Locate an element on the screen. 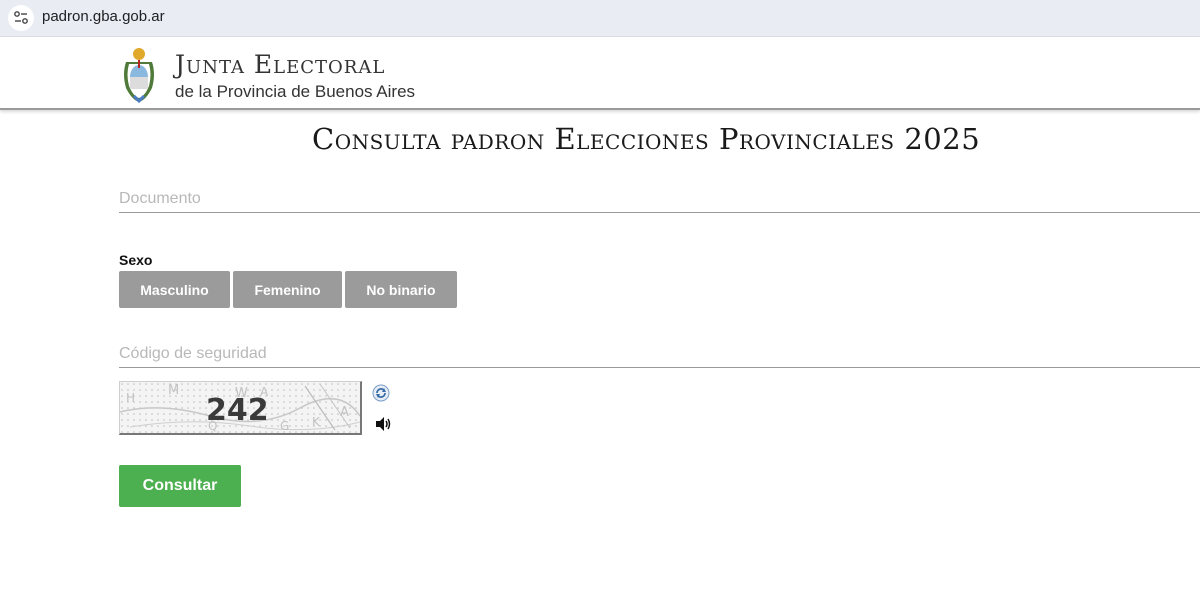 Image resolution: width=1200 pixels, height=592 pixels. documento-input is located at coordinates (659, 199).